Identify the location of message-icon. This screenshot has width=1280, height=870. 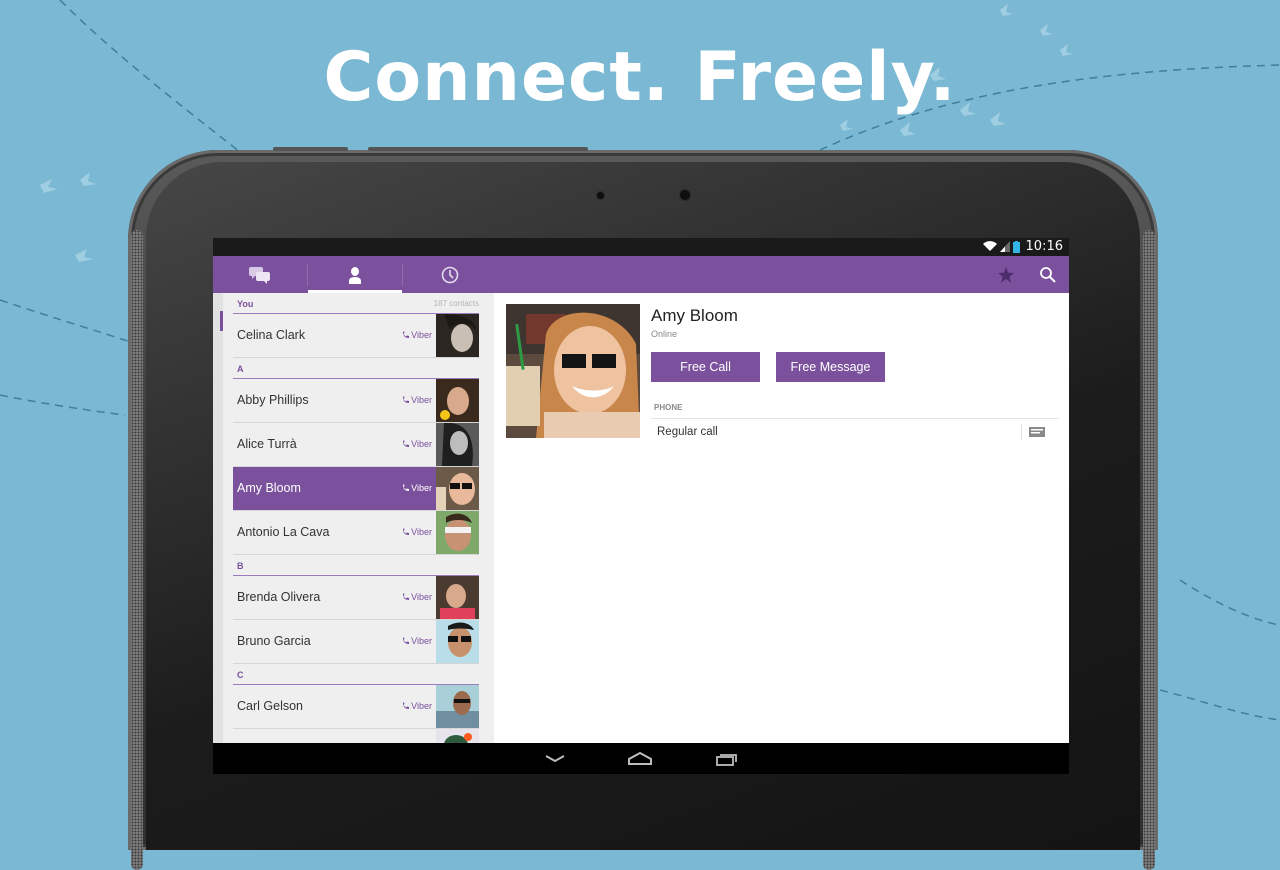
(1037, 432).